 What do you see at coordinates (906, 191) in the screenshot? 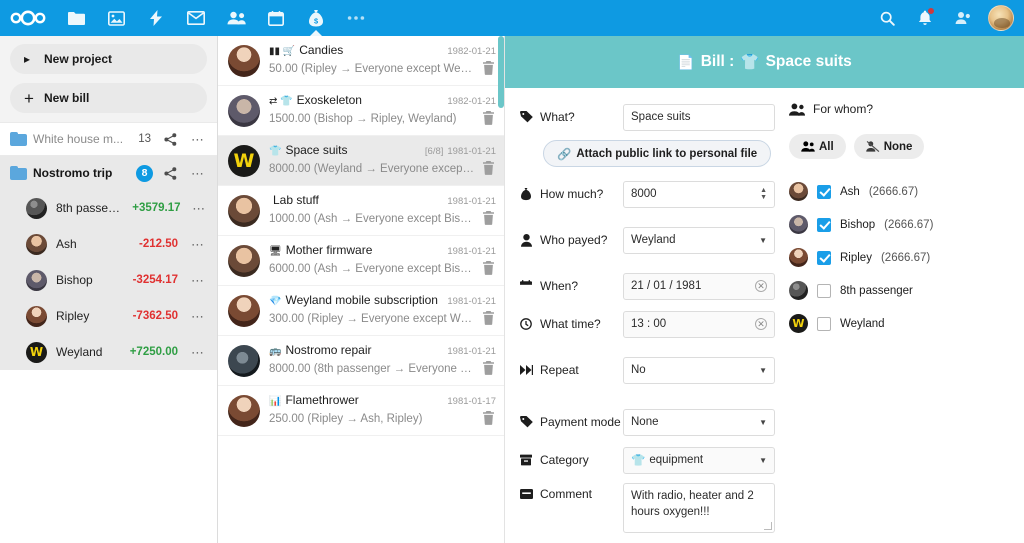
I see `for-whom-member-ash: Ash (2666.67)` at bounding box center [906, 191].